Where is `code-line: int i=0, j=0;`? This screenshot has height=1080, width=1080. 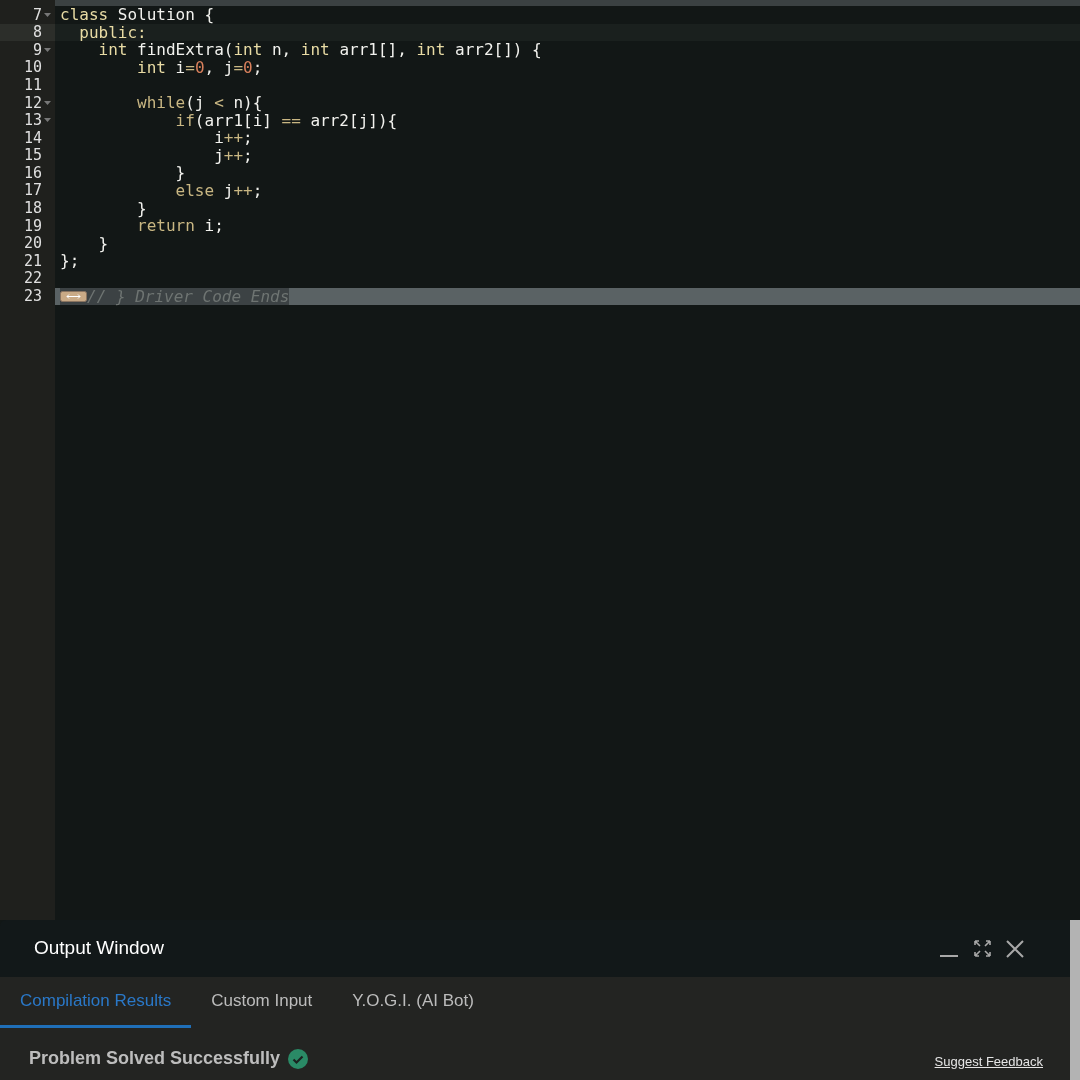 code-line: int i=0, j=0; is located at coordinates (199, 67).